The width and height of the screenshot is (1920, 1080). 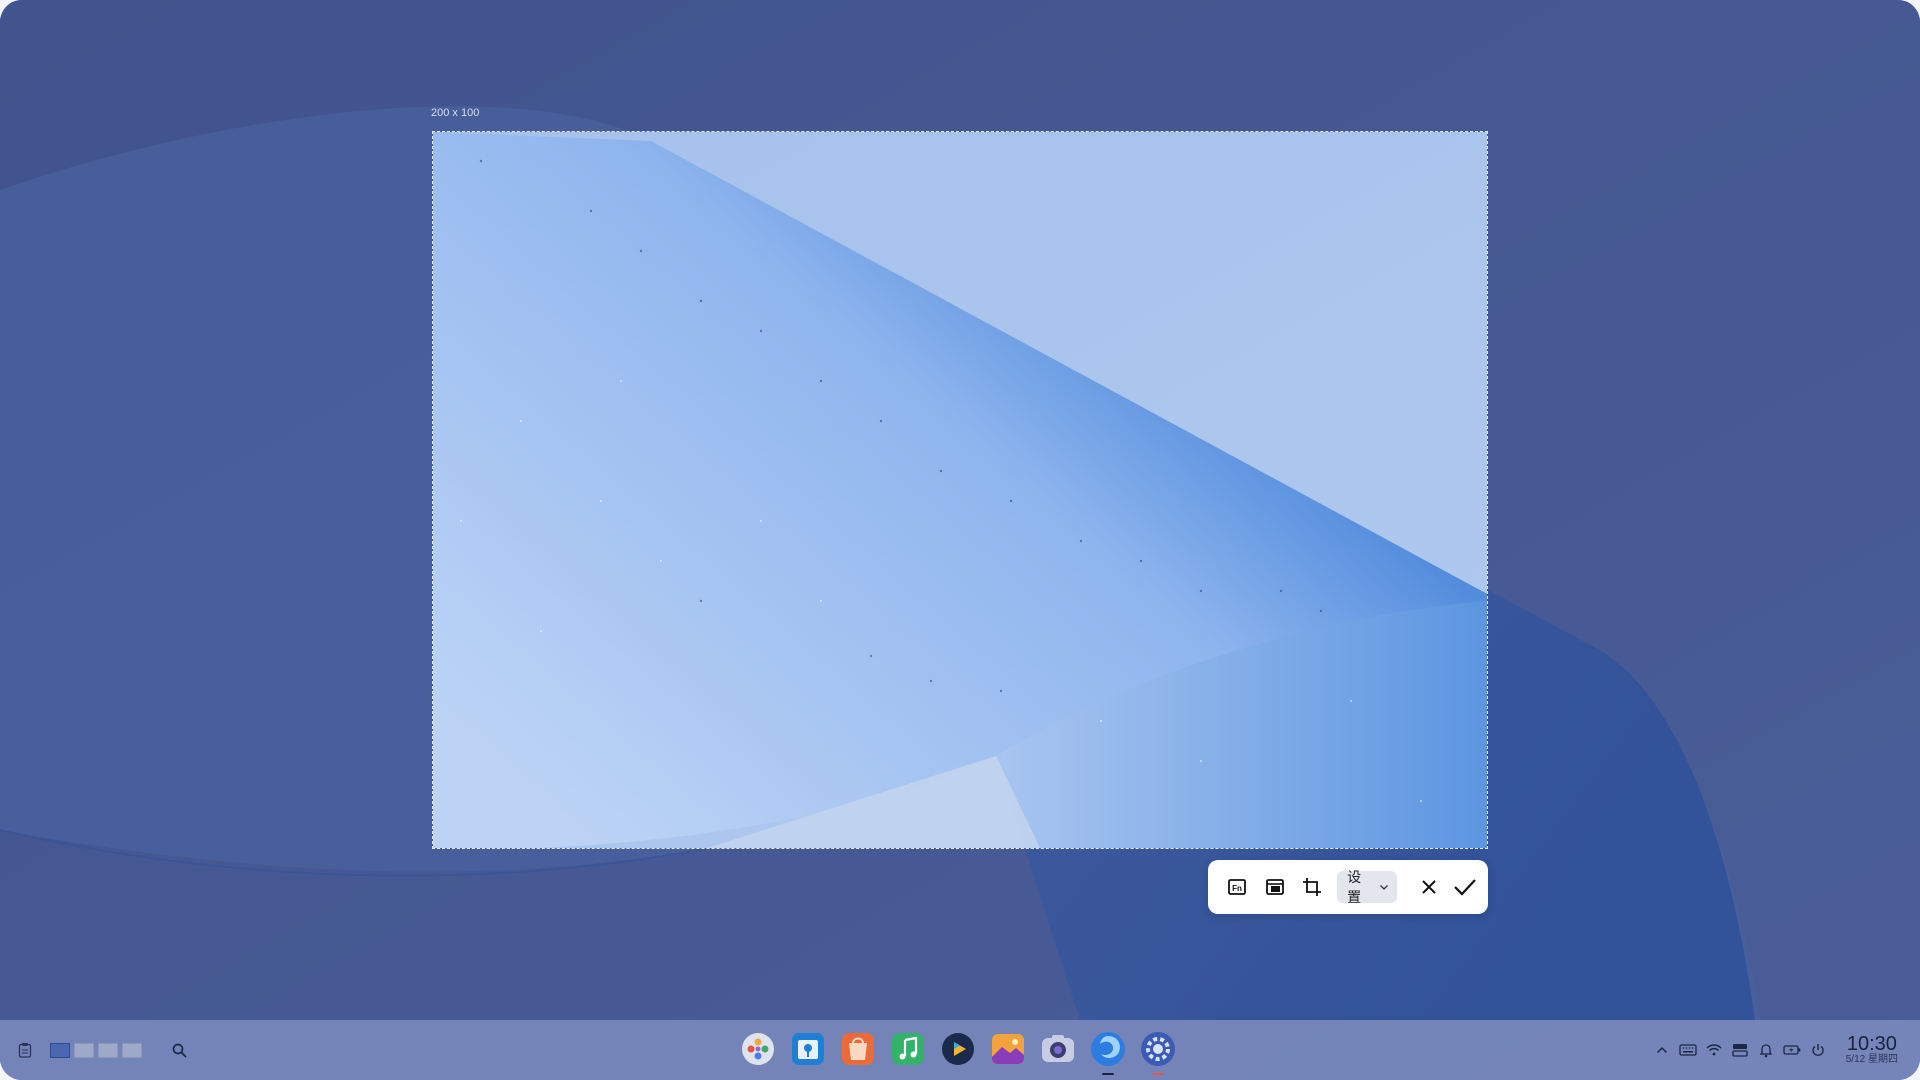 I want to click on battery-icon, so click(x=1792, y=1050).